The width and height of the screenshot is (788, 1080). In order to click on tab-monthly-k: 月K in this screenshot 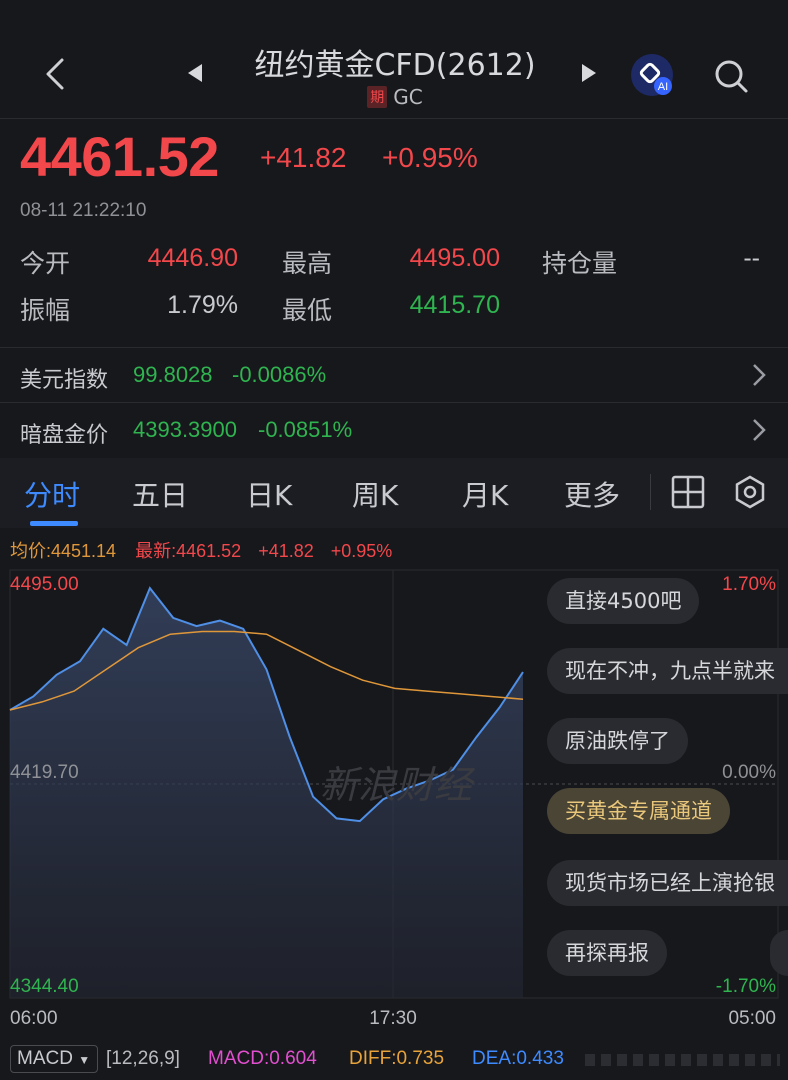, I will do `click(485, 494)`.